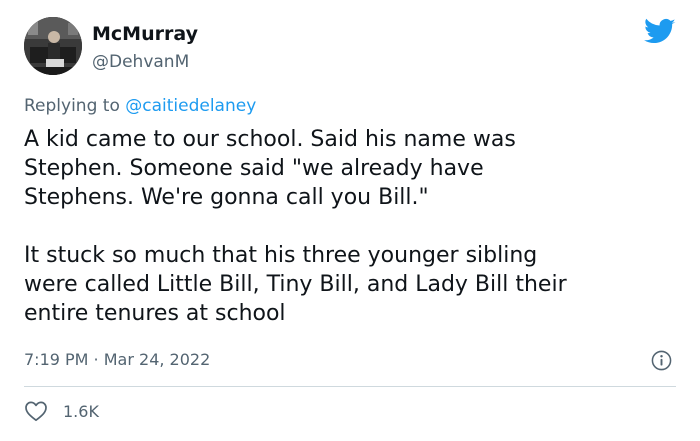 Image resolution: width=700 pixels, height=441 pixels. I want to click on tweet-time: 7:19 PM, so click(56, 359).